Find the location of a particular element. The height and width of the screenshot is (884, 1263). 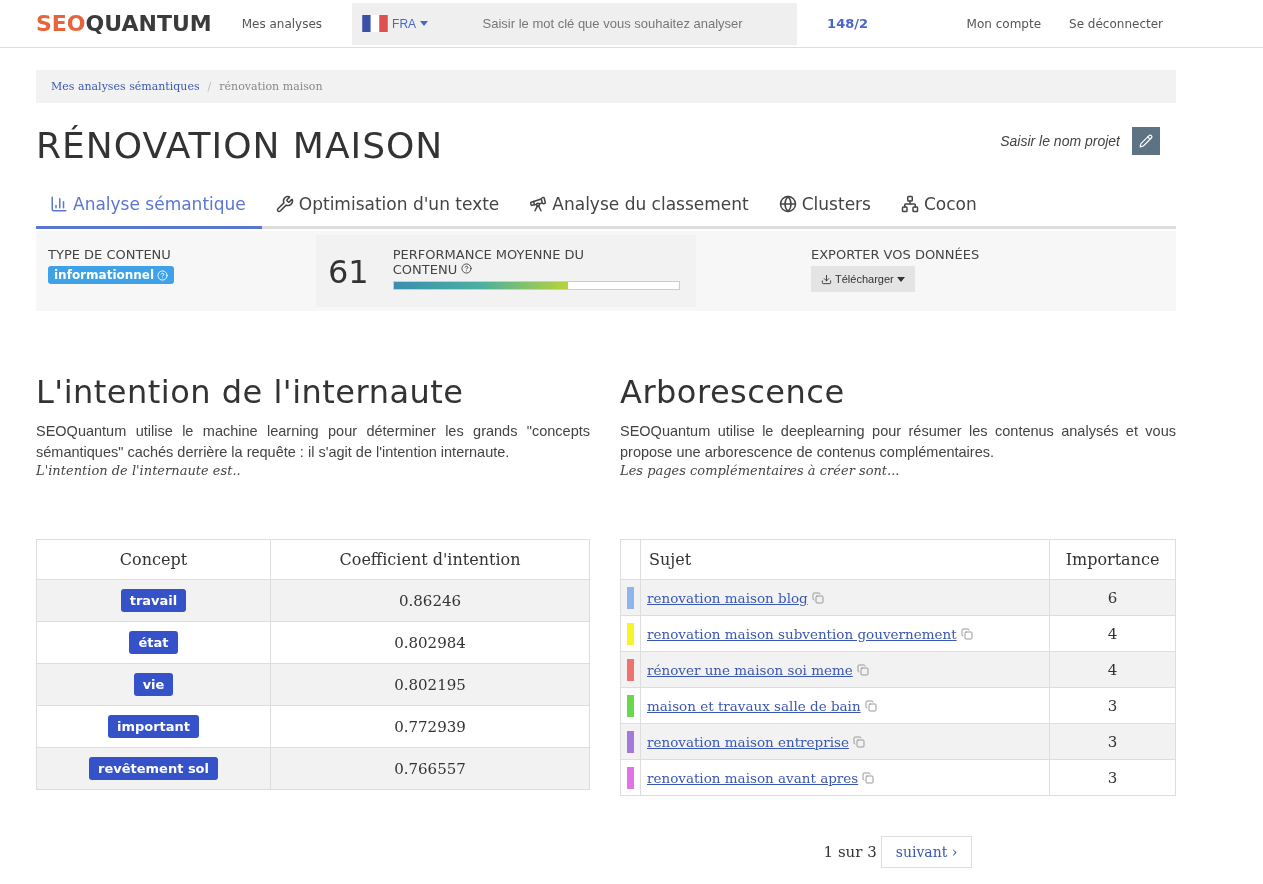

section-lead: L'intention de l'internaute est.. is located at coordinates (139, 470).